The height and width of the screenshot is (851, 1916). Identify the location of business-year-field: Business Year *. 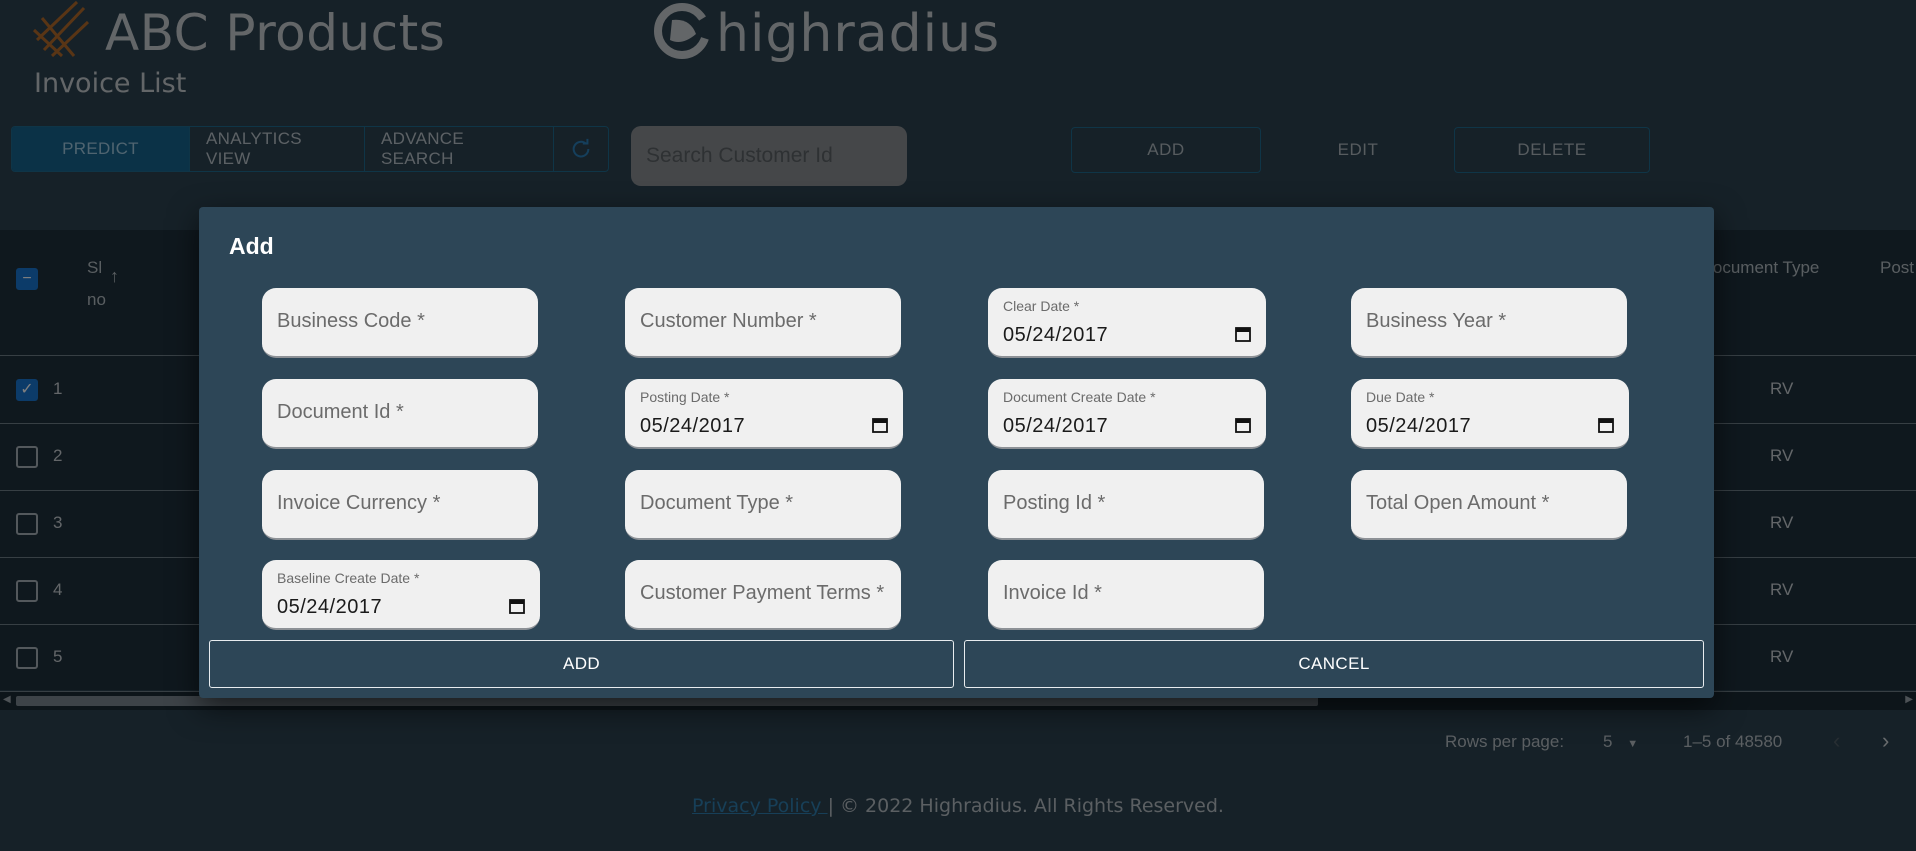
(1489, 323).